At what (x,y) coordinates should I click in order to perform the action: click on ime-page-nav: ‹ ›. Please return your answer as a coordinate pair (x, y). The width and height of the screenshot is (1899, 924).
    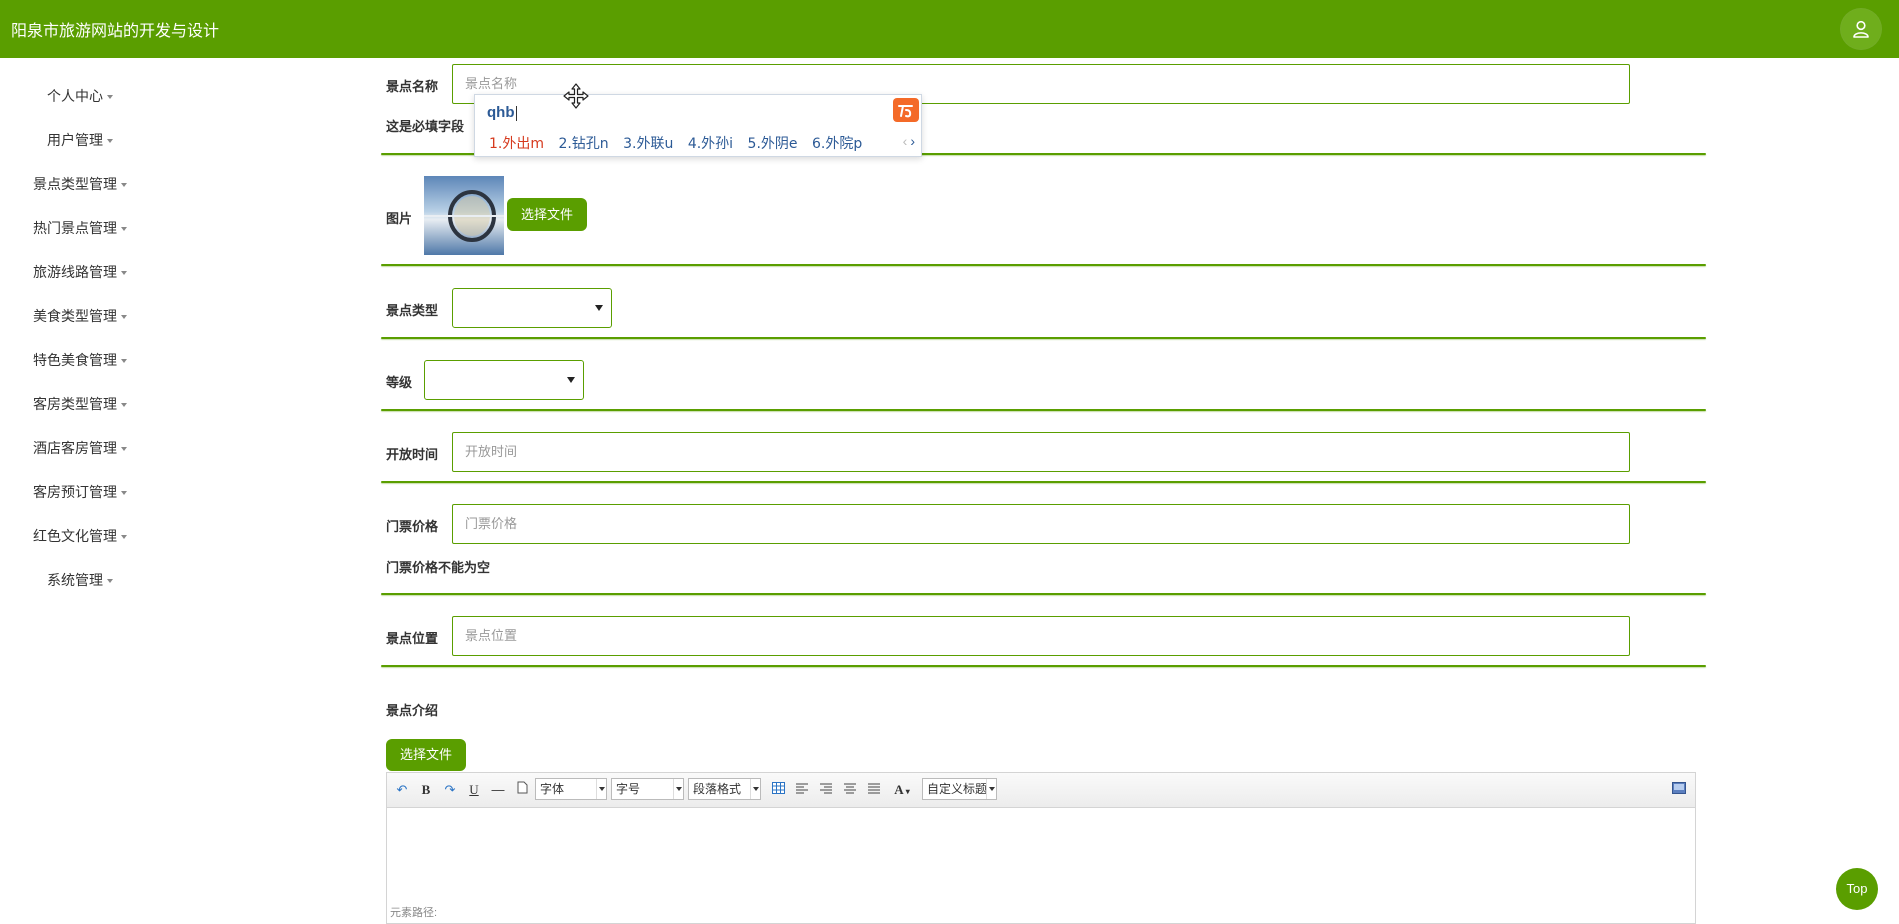
    Looking at the image, I should click on (909, 141).